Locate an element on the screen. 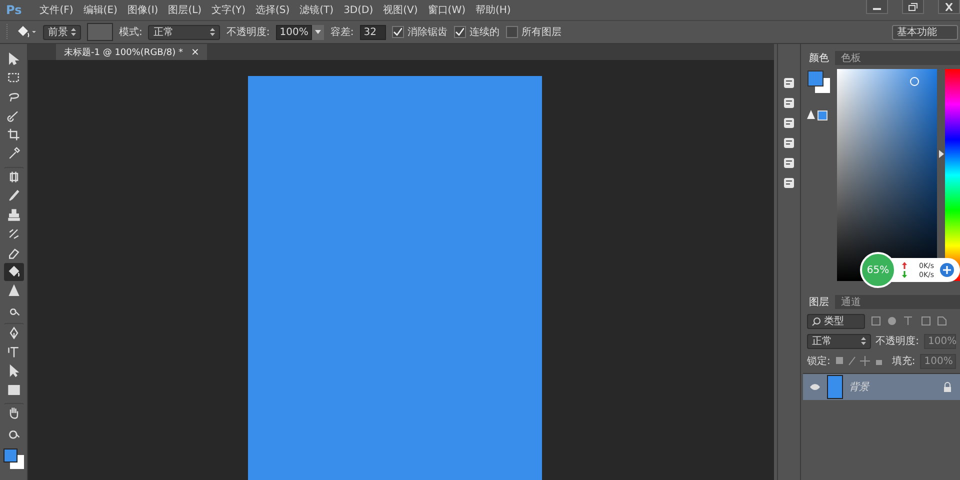 This screenshot has height=480, width=960. notes-icon is located at coordinates (789, 183).